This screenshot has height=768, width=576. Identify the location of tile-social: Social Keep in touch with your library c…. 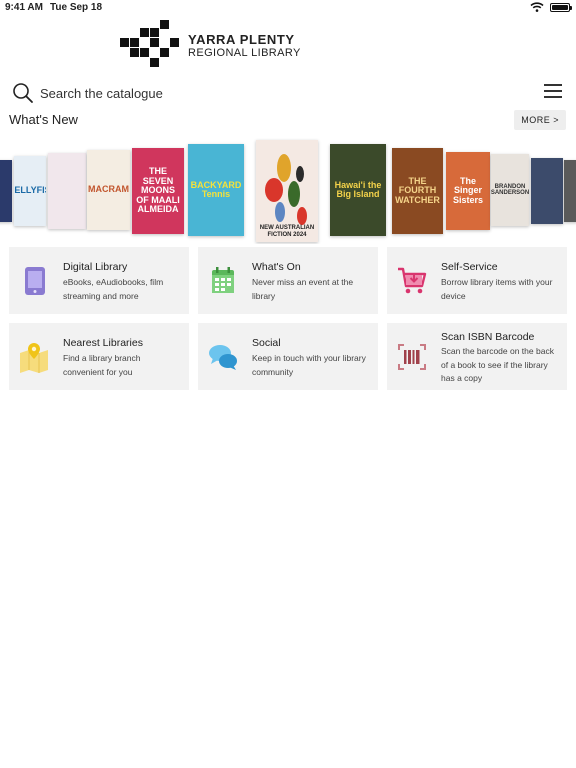
(288, 356).